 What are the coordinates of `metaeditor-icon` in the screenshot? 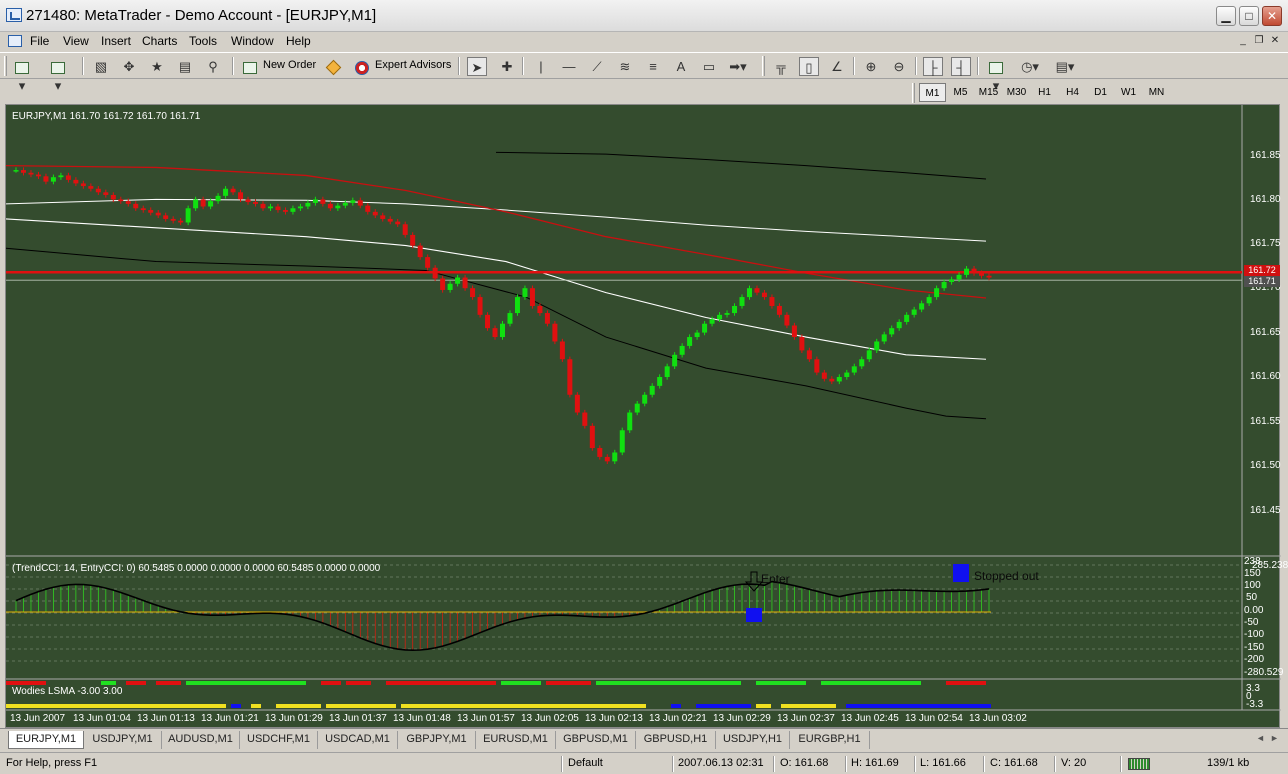 It's located at (333, 66).